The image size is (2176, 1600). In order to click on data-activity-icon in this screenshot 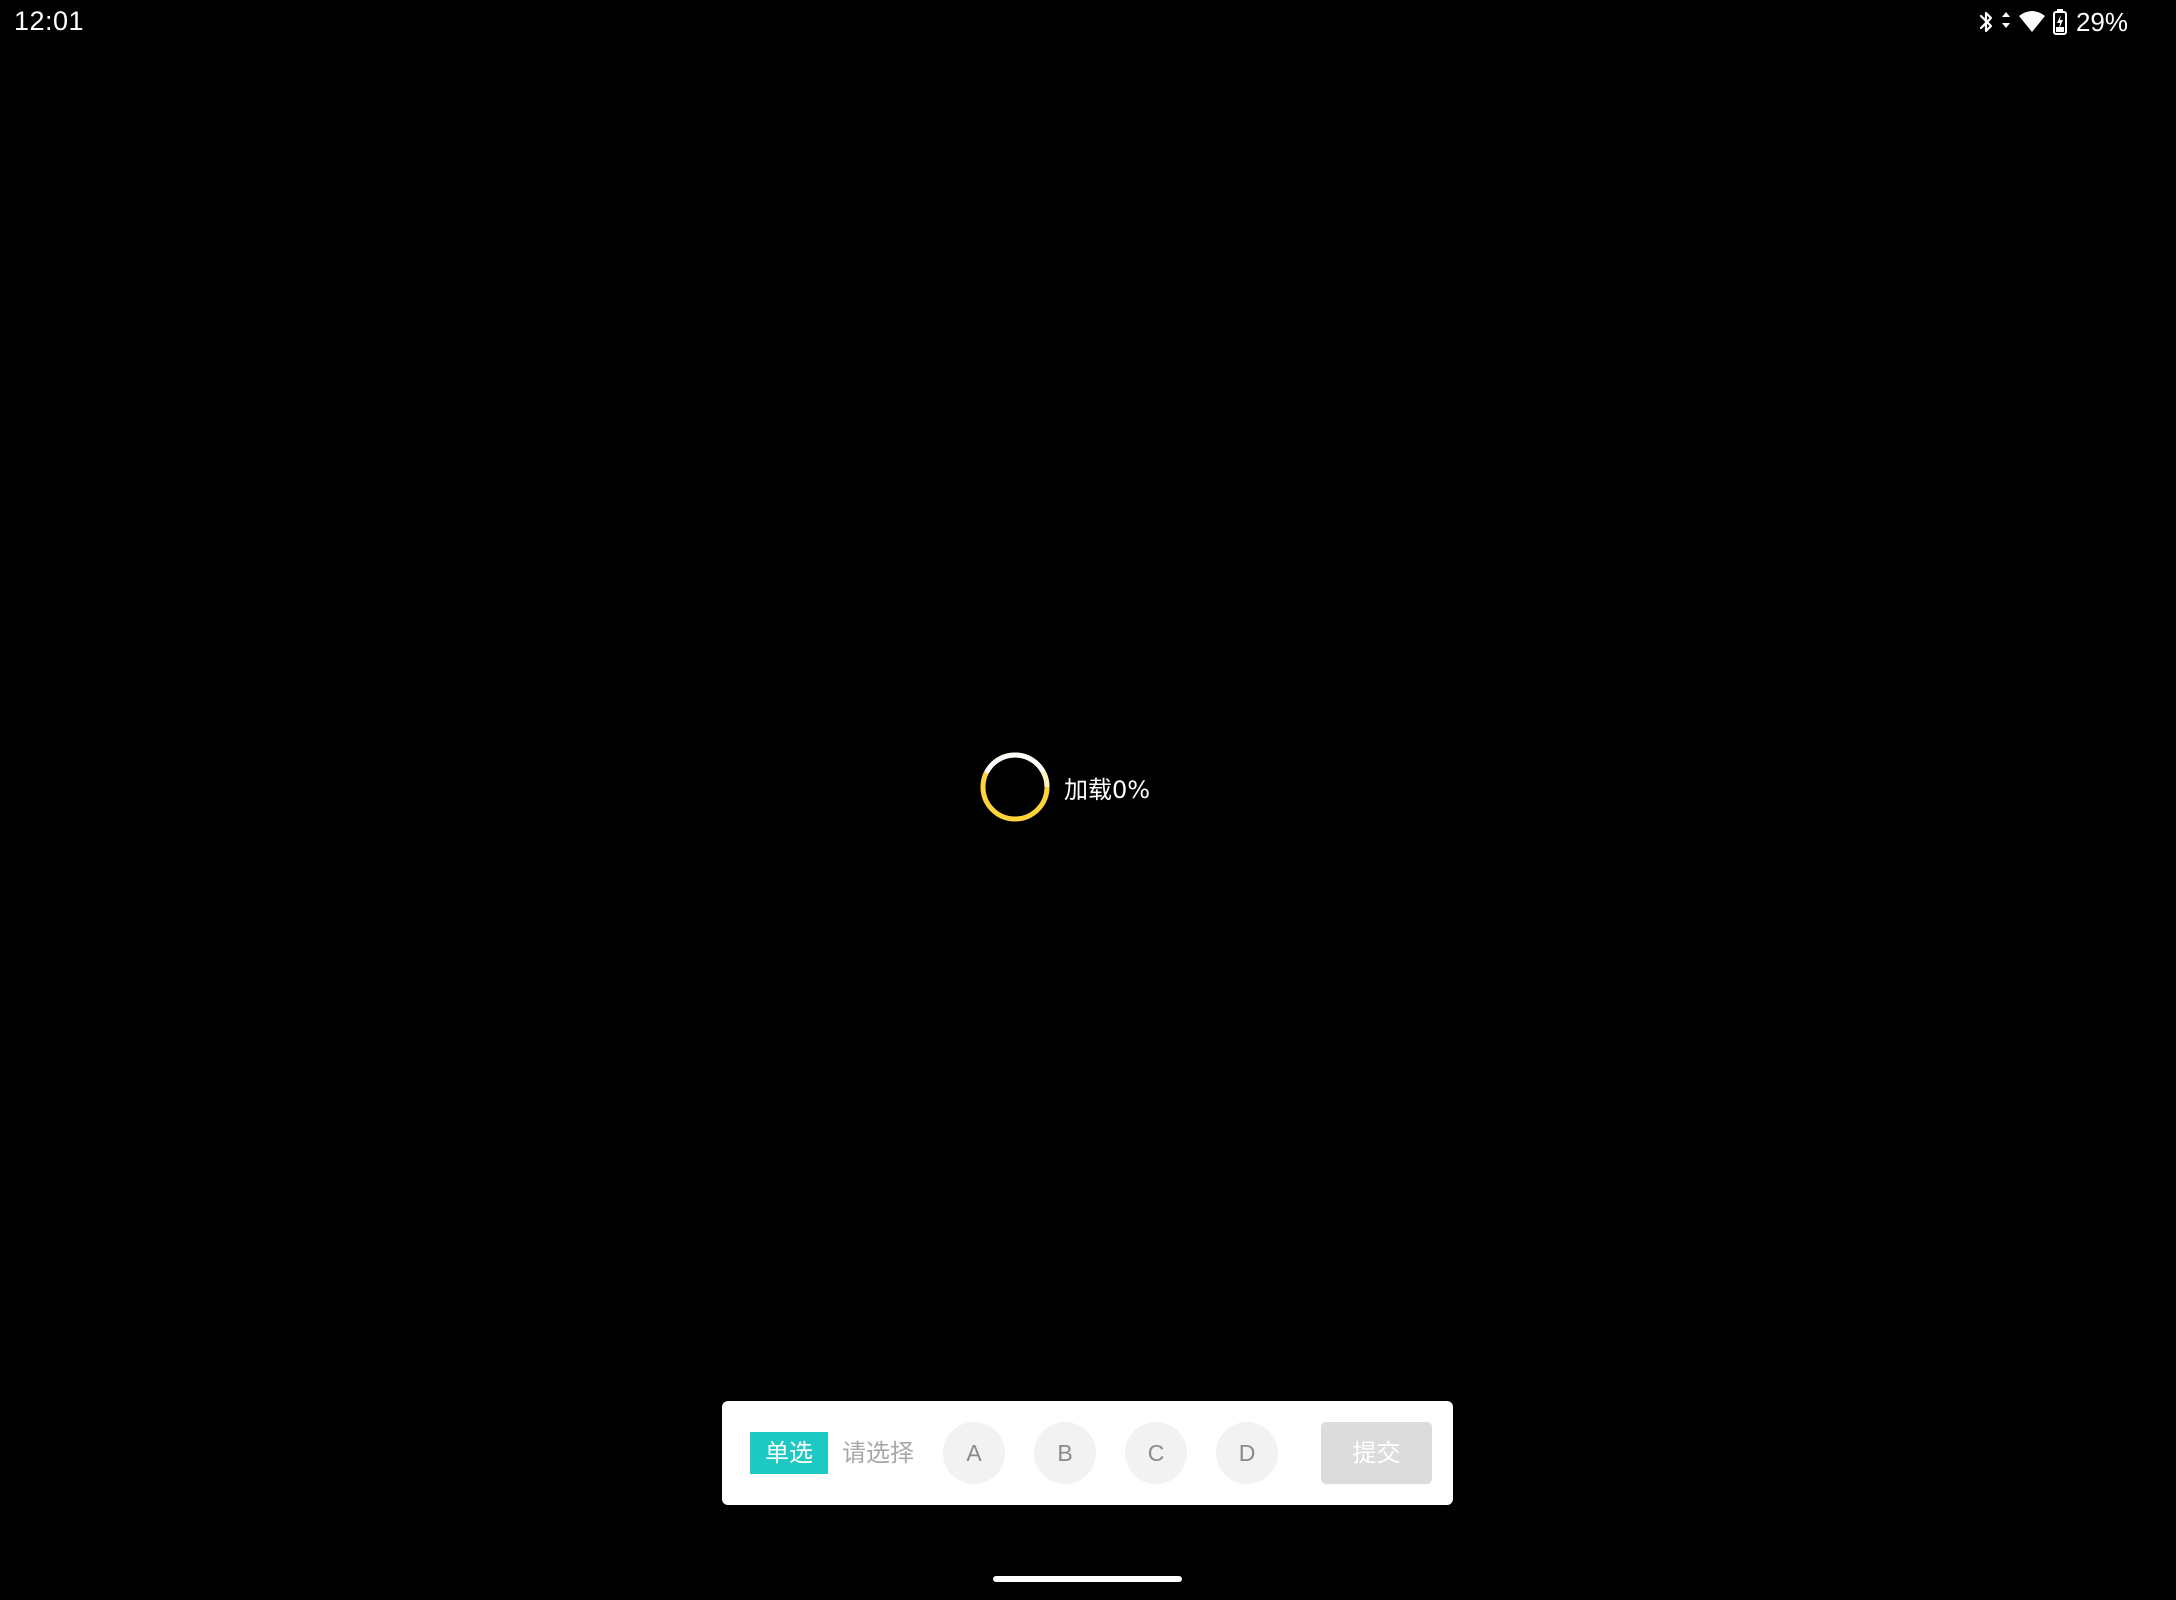, I will do `click(2006, 22)`.